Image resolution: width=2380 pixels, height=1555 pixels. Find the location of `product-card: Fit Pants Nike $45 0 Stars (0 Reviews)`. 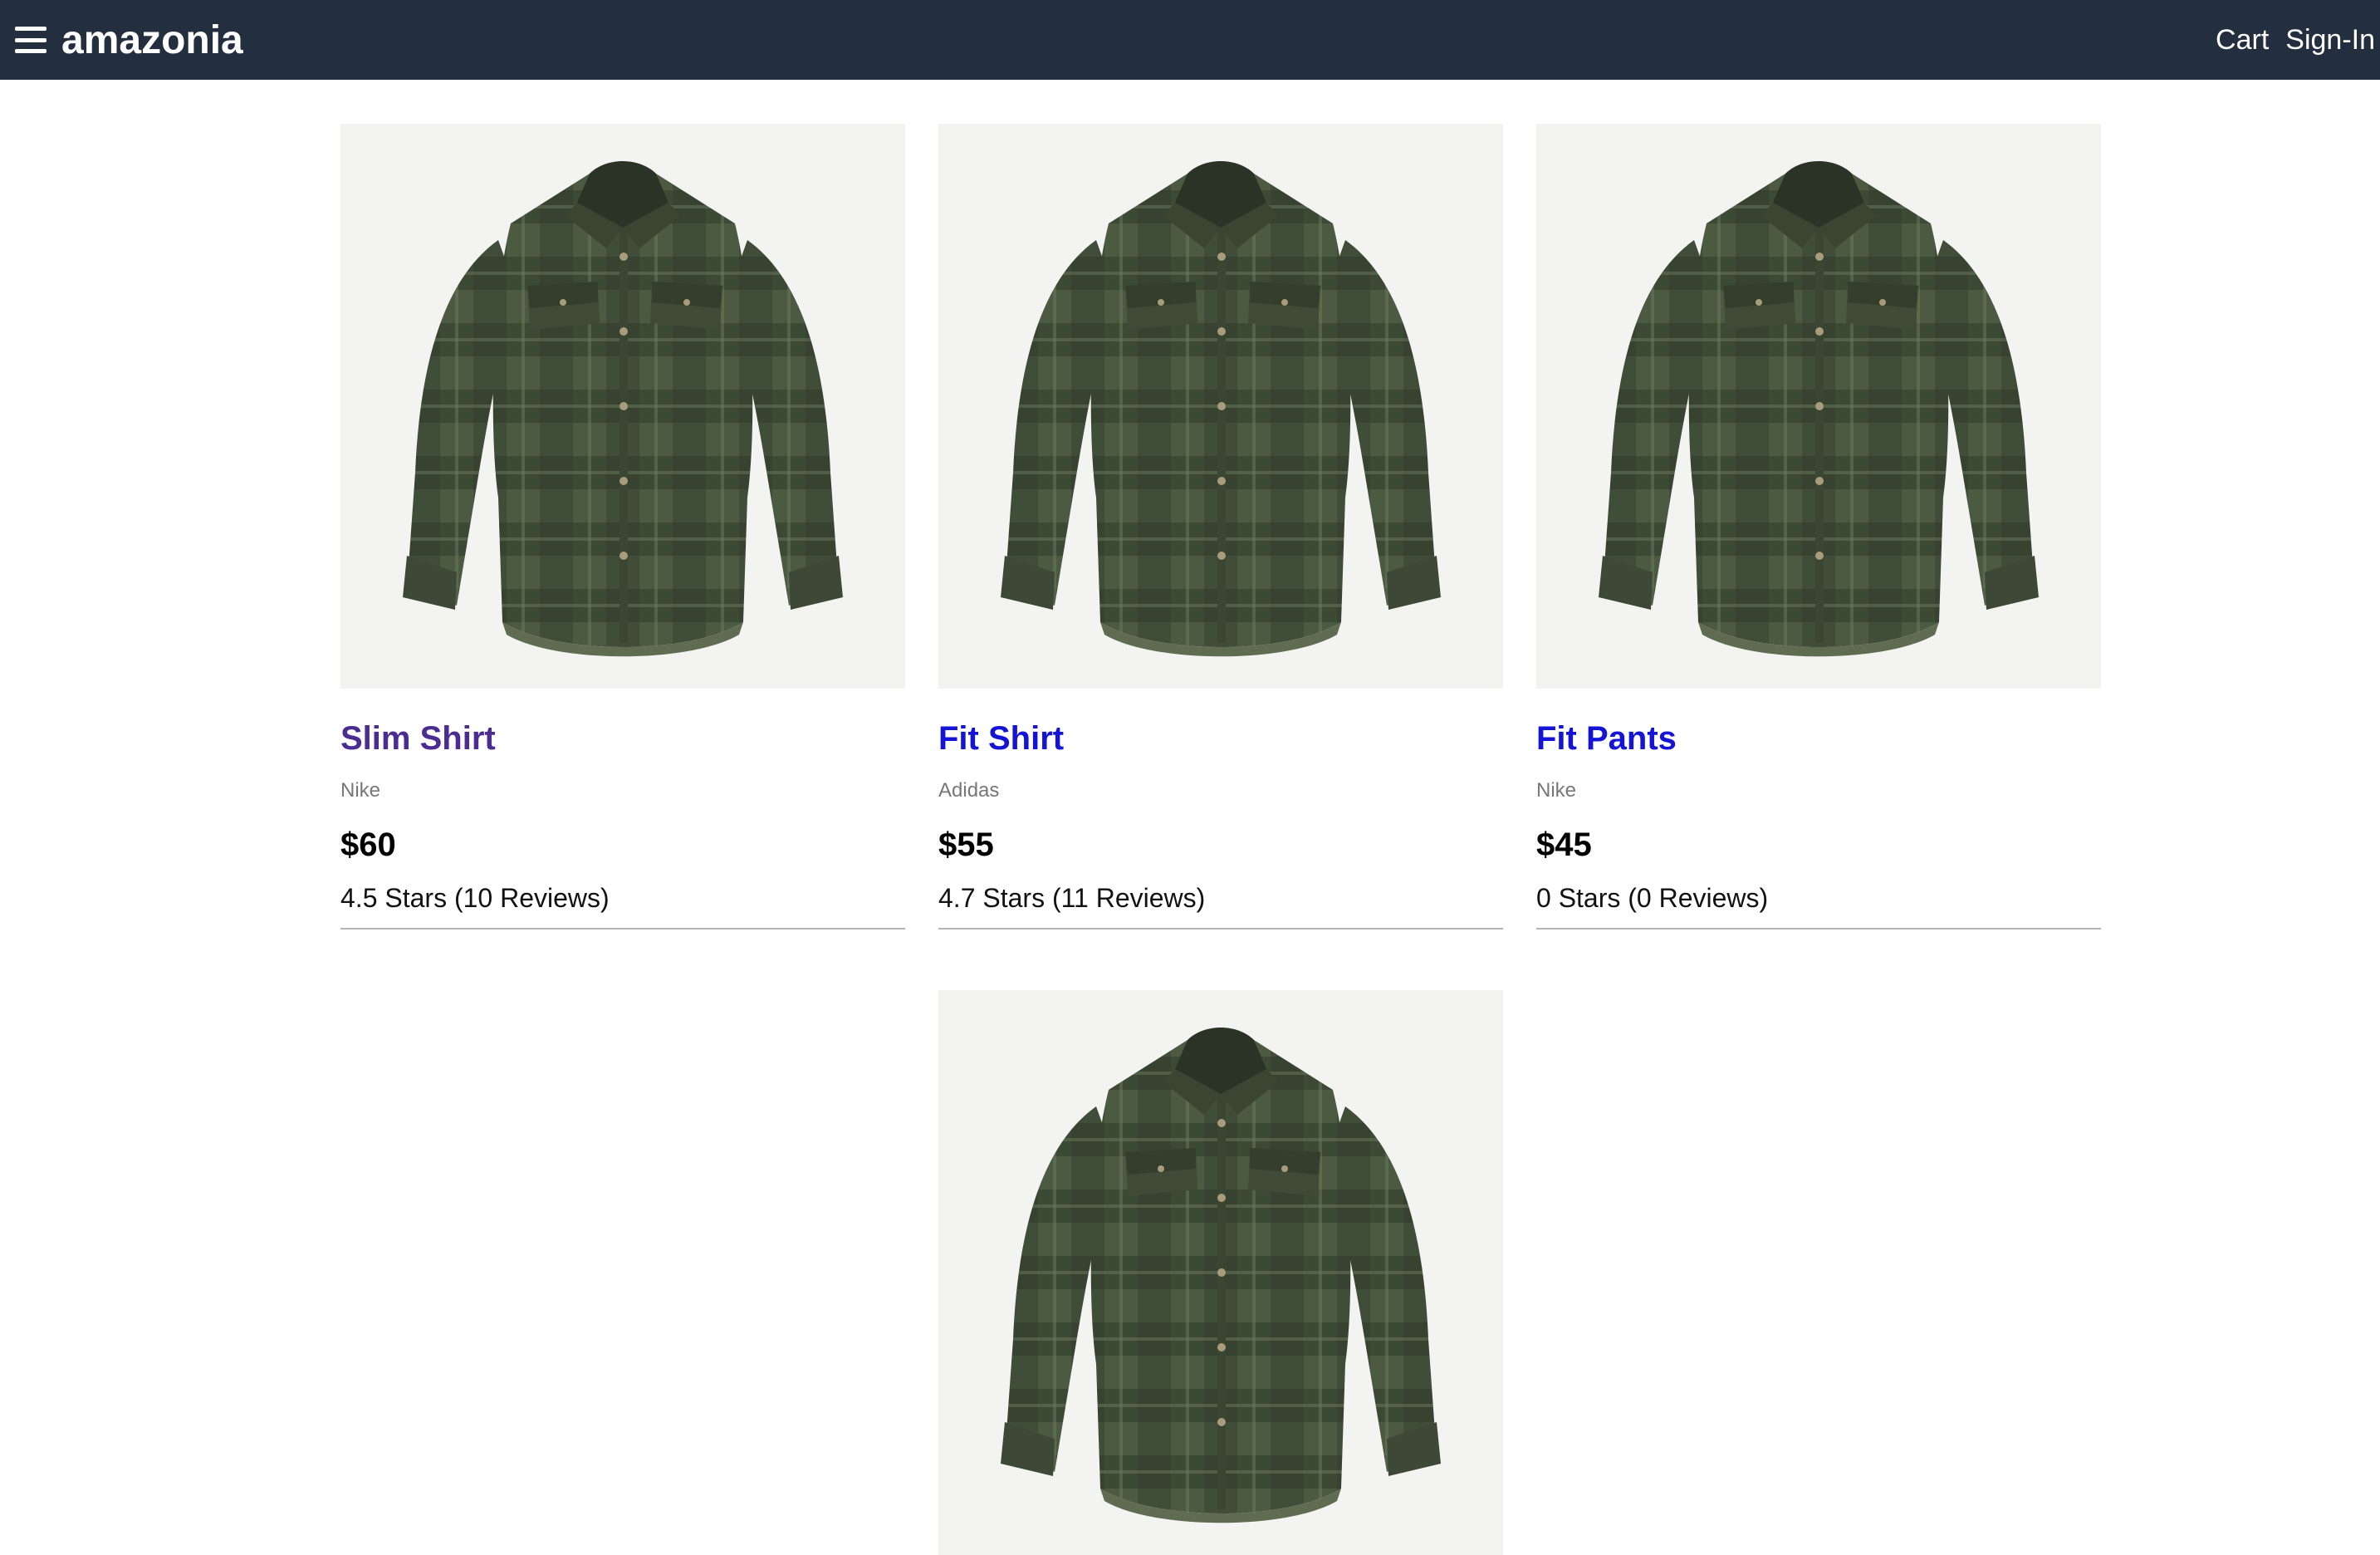

product-card: Fit Pants Nike $45 0 Stars (0 Reviews) is located at coordinates (1818, 527).